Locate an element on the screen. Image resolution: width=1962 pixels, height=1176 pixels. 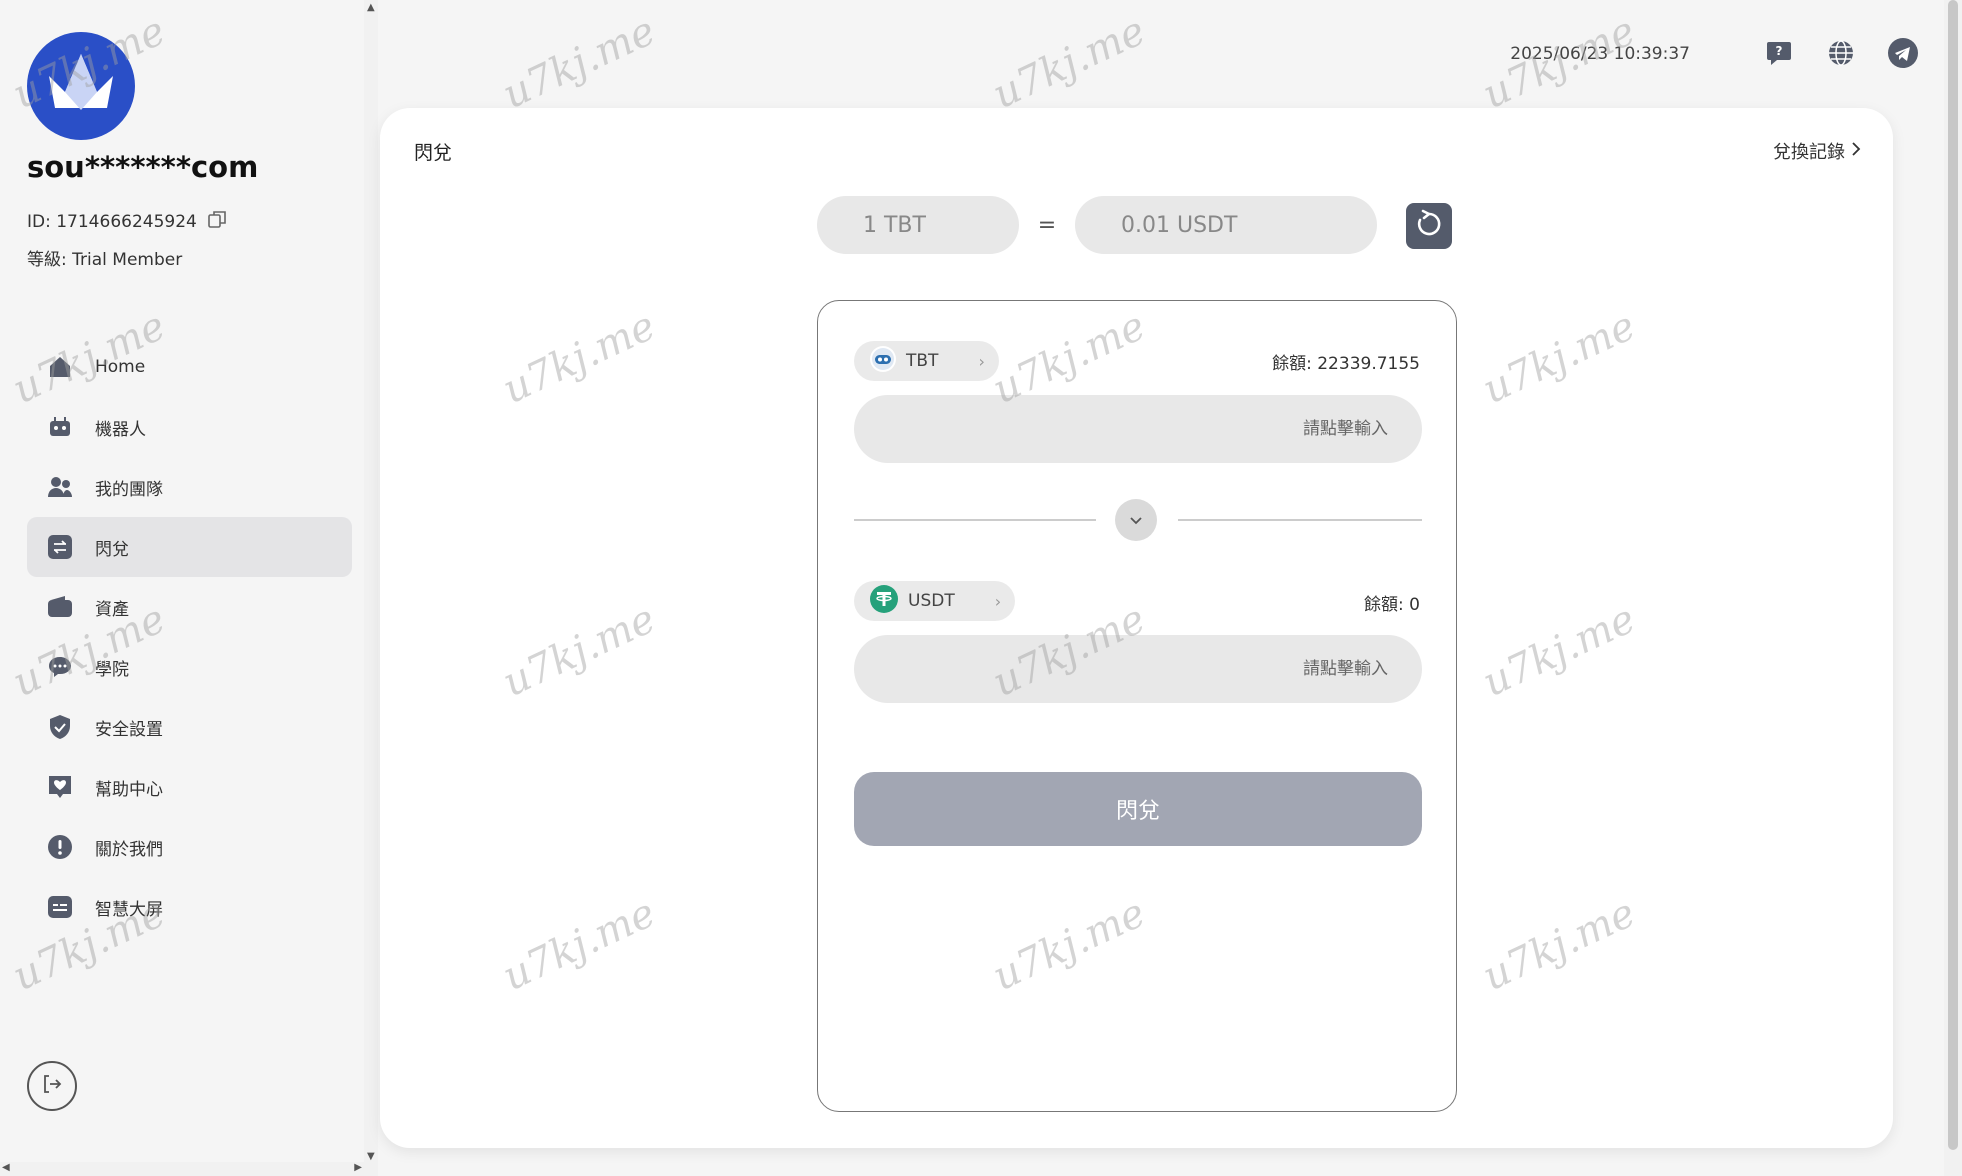
sidebar-item-security: 安全設置 is located at coordinates (189, 727).